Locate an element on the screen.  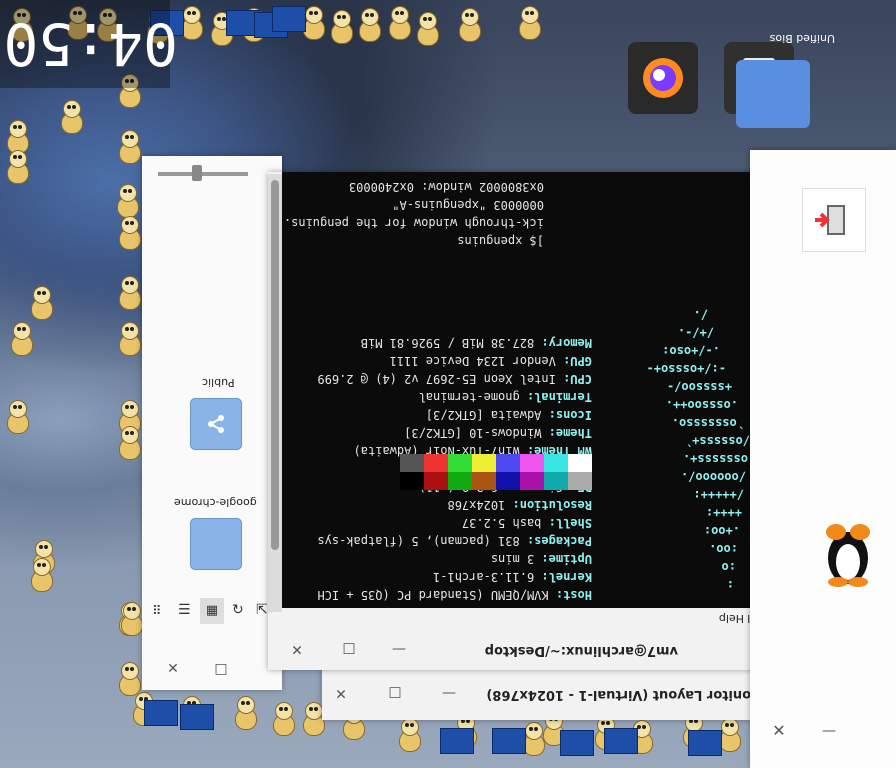
right-close-button: ✕ is located at coordinates (779, 731).